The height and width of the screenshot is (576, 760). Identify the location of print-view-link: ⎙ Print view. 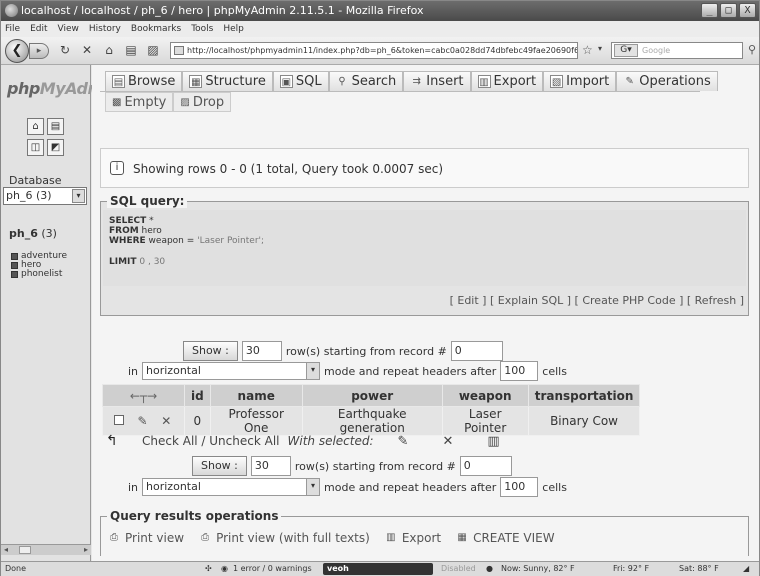
(145, 538).